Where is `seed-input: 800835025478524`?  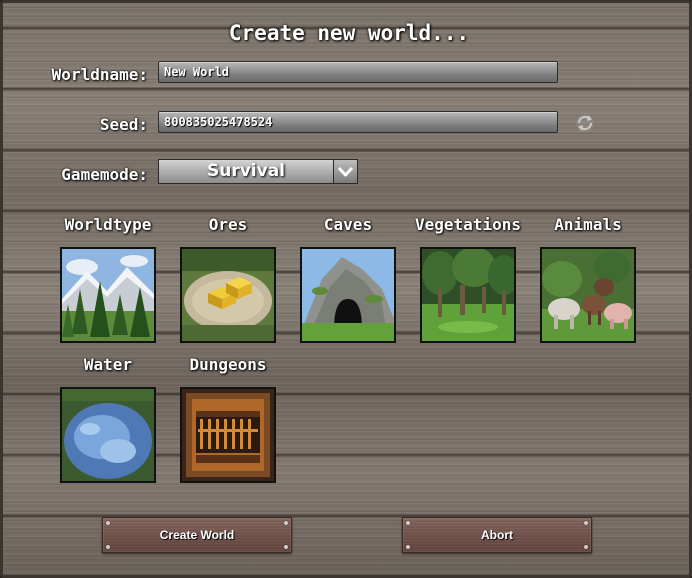
seed-input: 800835025478524 is located at coordinates (358, 122).